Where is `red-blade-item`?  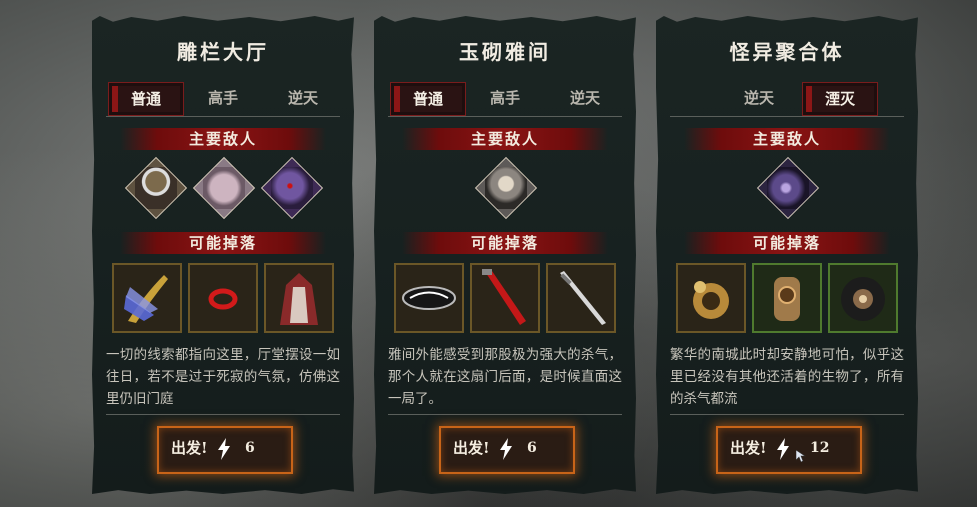
red-blade-item is located at coordinates (505, 298).